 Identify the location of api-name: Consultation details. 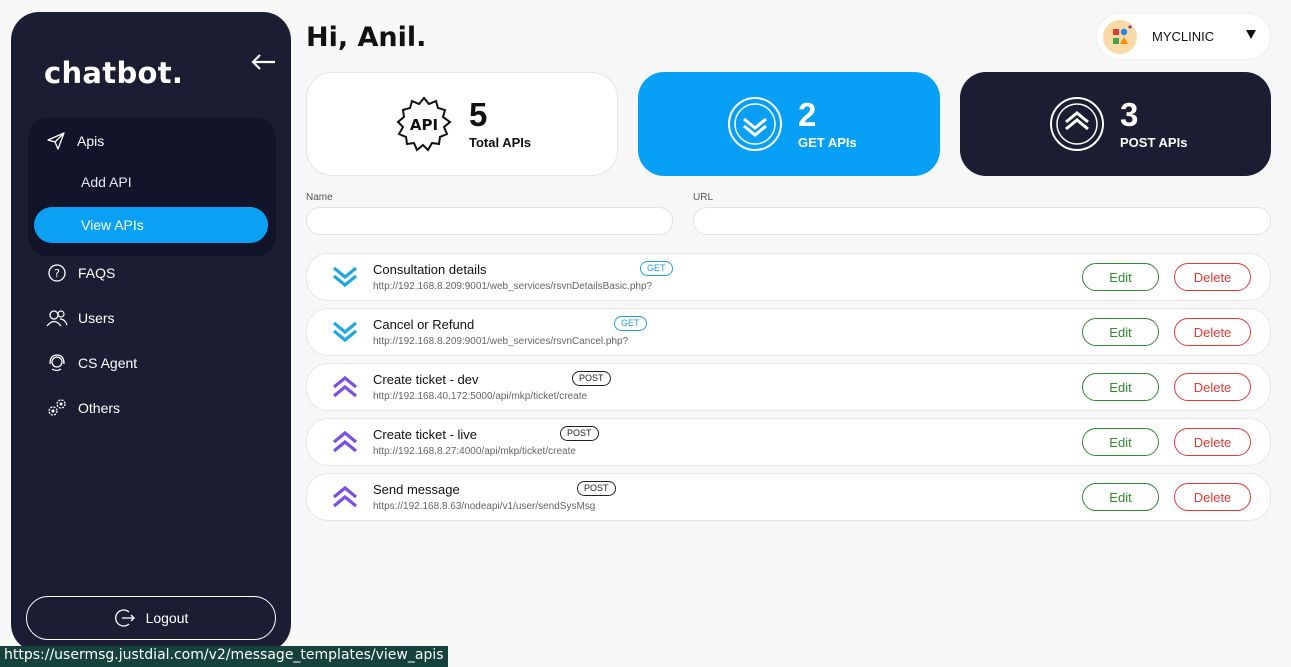
(430, 269).